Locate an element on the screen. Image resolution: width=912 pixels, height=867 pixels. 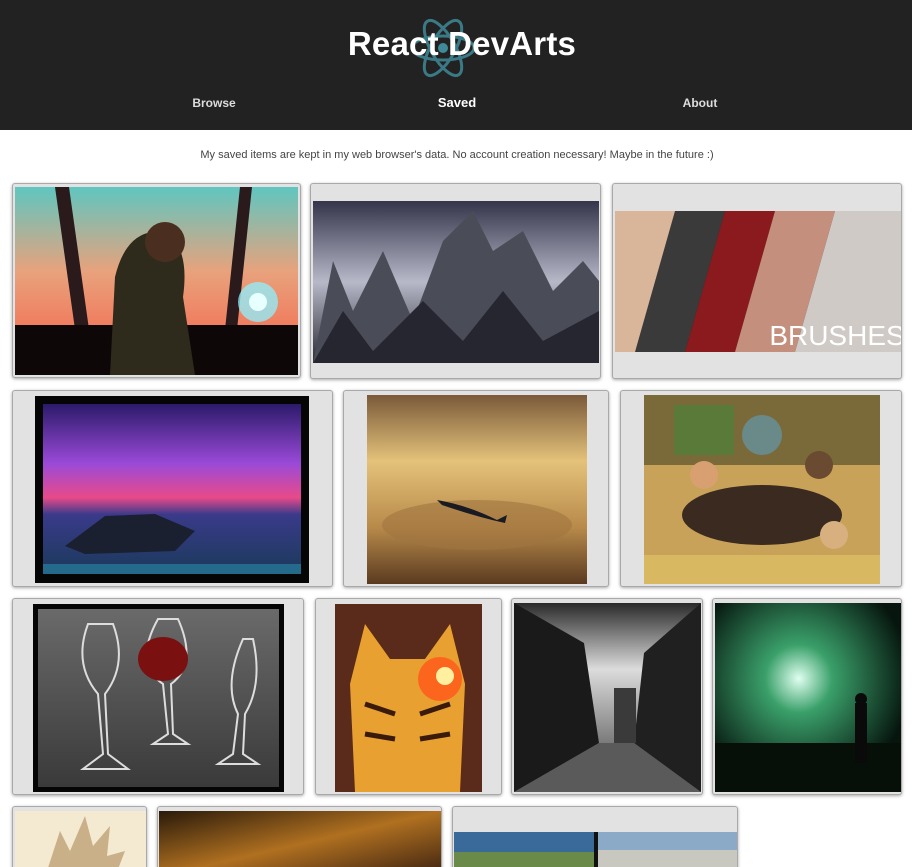
saved-art-card: BRUSHES is located at coordinates (757, 281).